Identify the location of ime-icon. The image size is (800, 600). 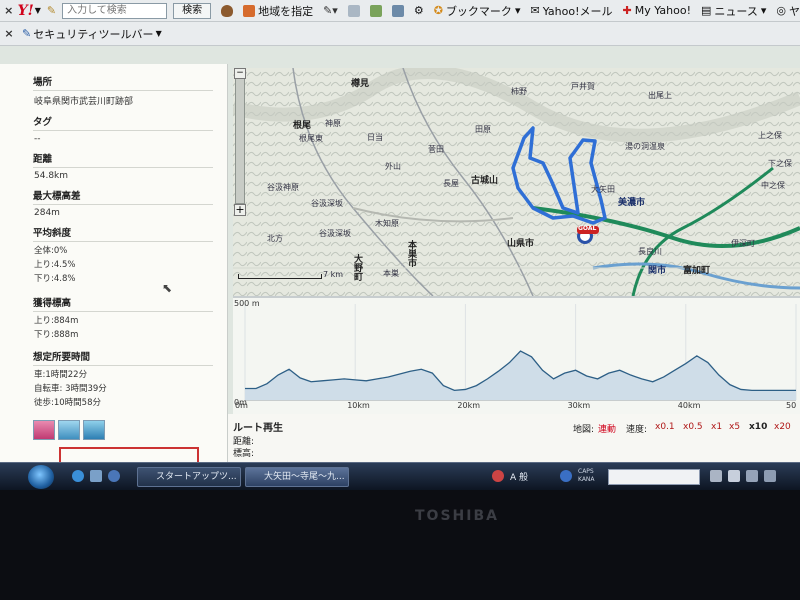
(498, 476).